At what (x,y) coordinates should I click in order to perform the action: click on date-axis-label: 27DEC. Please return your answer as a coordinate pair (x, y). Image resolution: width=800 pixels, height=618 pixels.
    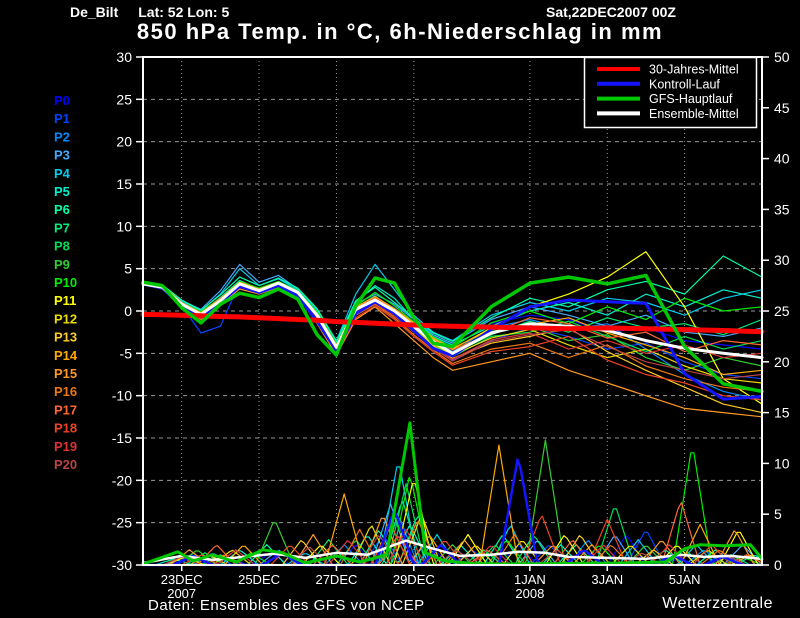
    Looking at the image, I should click on (336, 579).